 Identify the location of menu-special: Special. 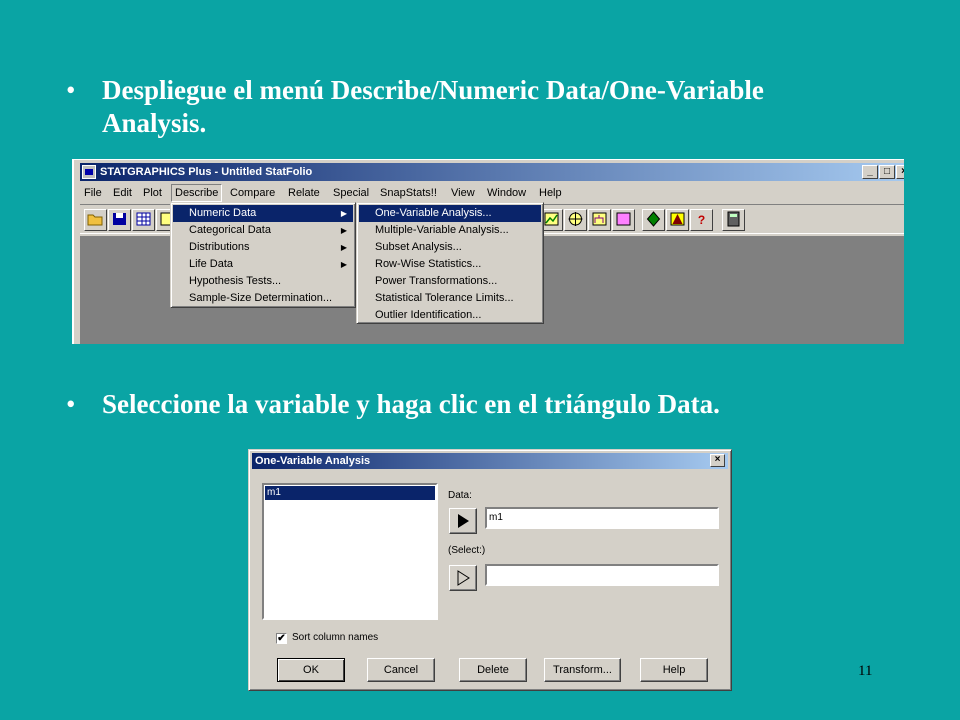
(351, 193).